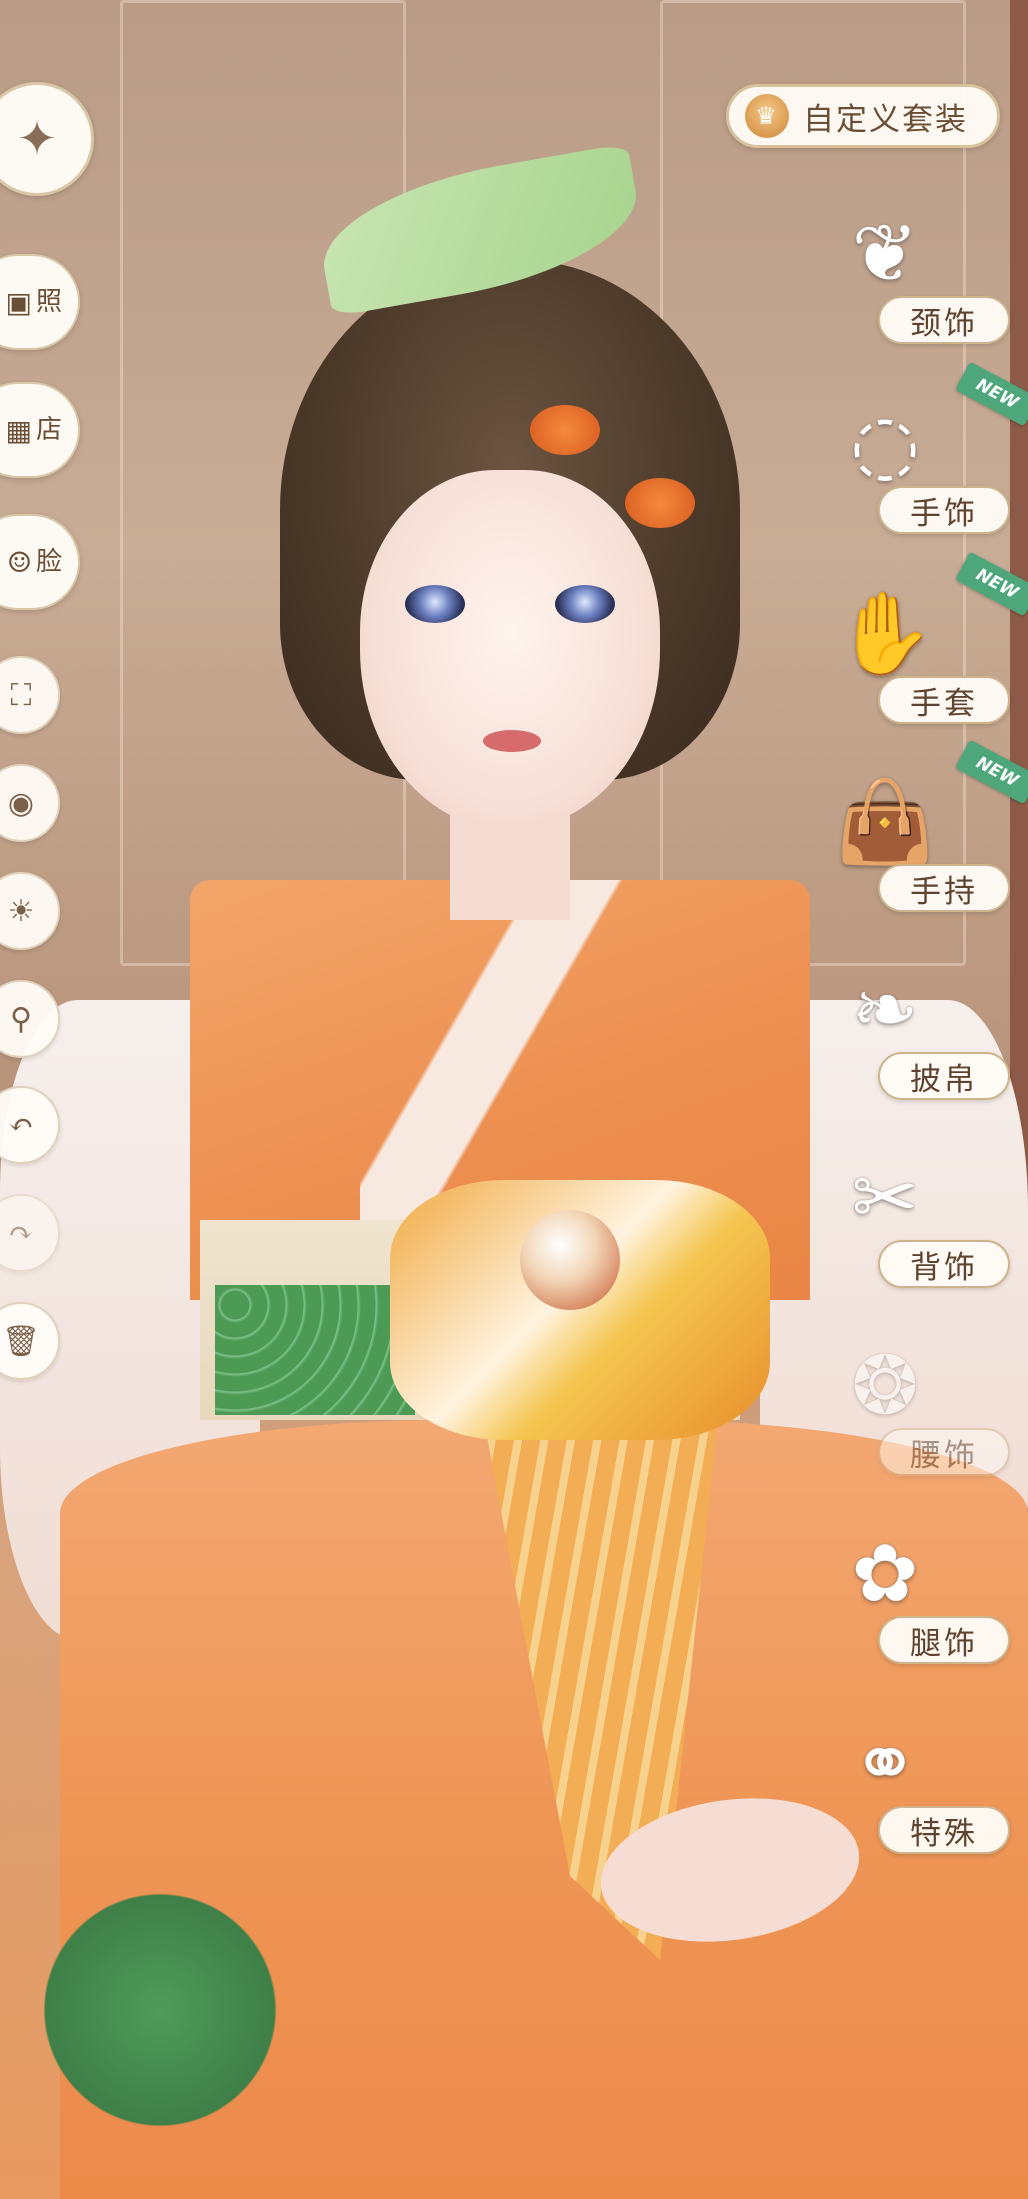 This screenshot has width=1028, height=2199. I want to click on accessory-bracelet: ◌ 手饰, so click(920, 484).